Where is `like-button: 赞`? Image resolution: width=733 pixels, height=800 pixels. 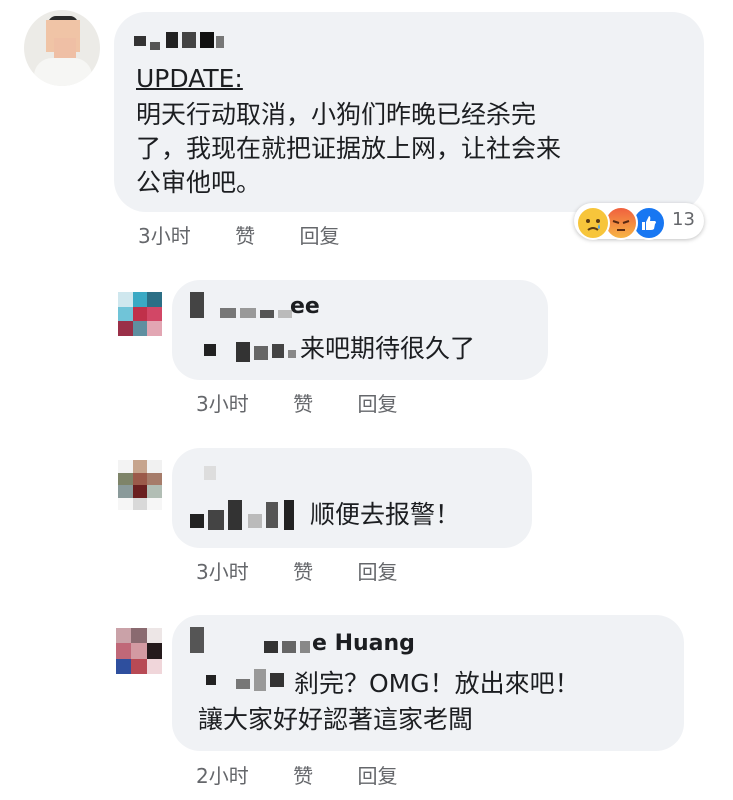
like-button: 赞 is located at coordinates (245, 236).